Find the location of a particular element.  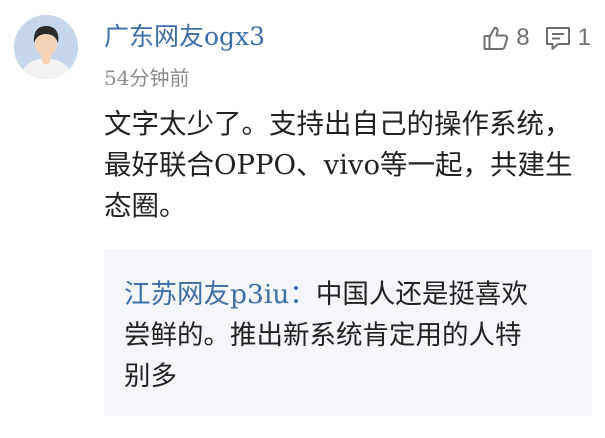

default-user-avatar-icon is located at coordinates (46, 47).